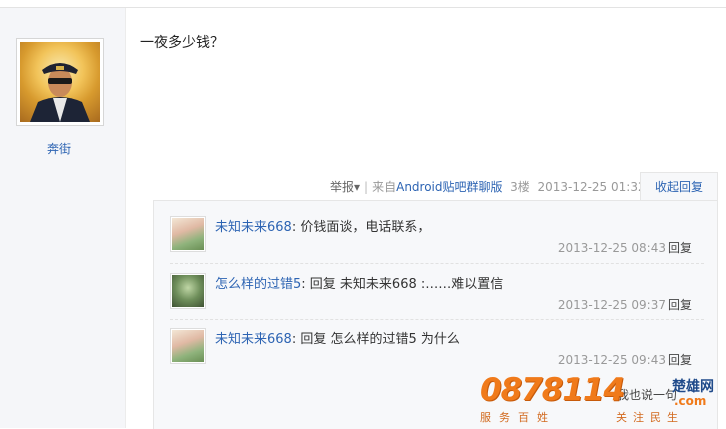 The width and height of the screenshot is (726, 429). I want to click on reply-time: 2013-12-25 08:43, so click(611, 248).